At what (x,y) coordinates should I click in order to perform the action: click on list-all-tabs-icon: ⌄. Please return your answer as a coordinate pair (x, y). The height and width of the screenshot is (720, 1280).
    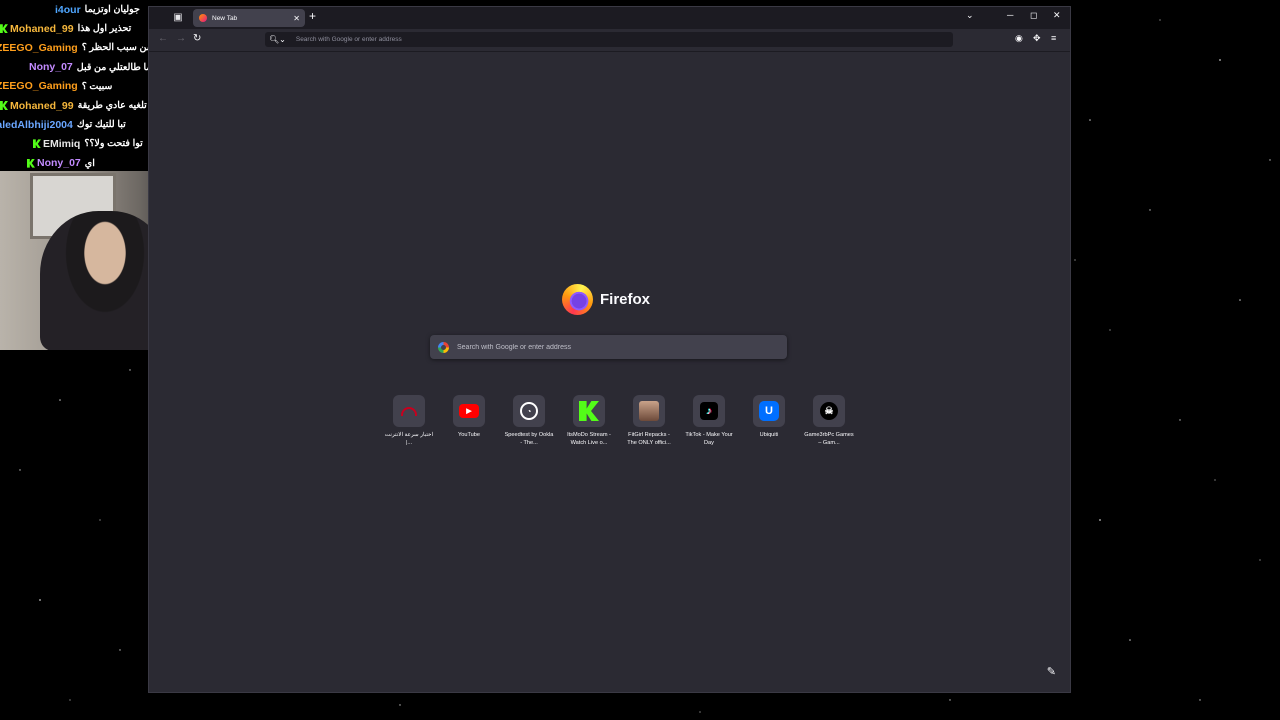
    Looking at the image, I should click on (970, 15).